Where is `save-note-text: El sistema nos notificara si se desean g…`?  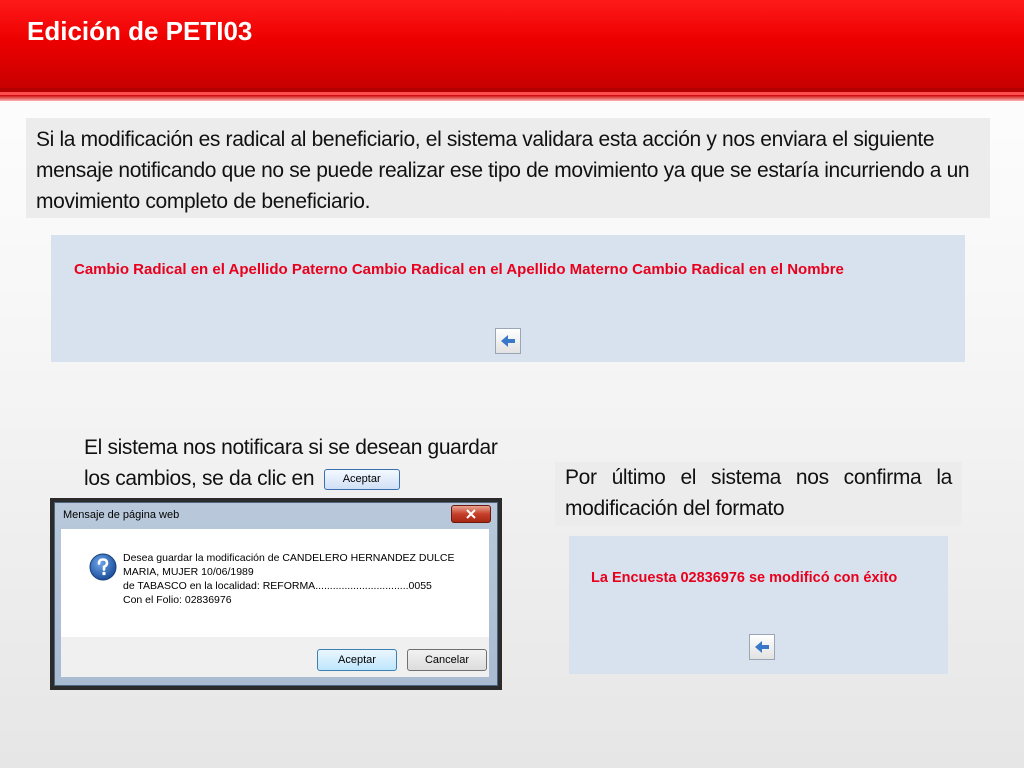
save-note-text: El sistema nos notificara si se desean g… is located at coordinates (291, 463).